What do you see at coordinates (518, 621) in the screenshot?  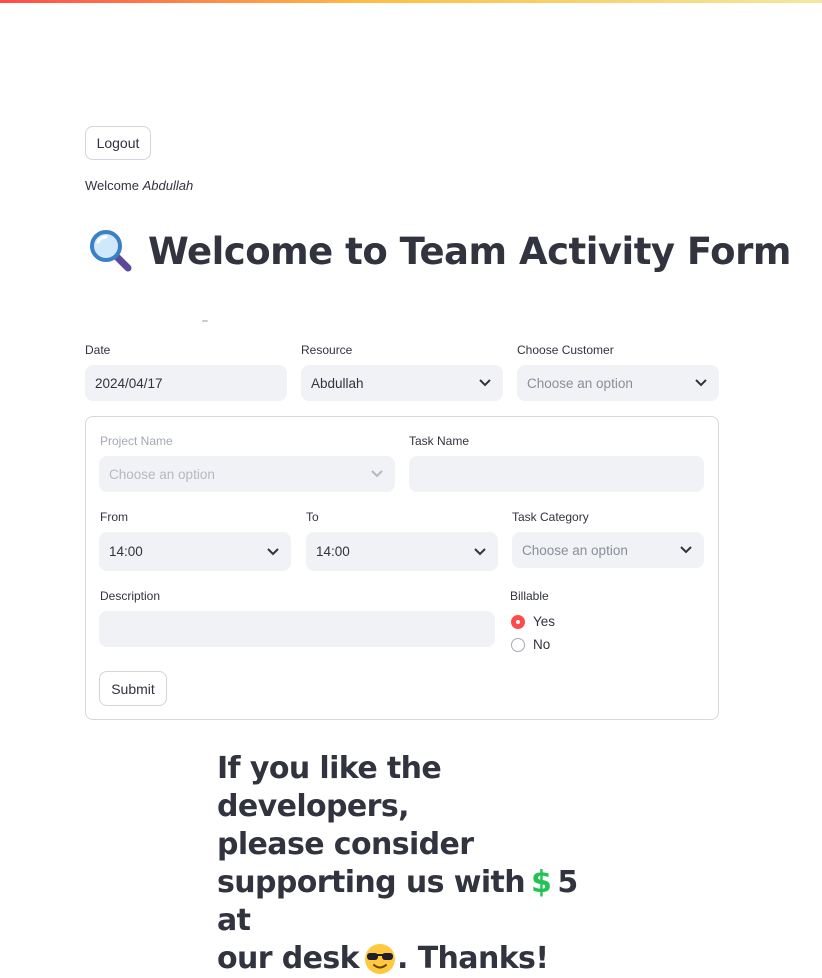 I see `radio-selected-icon` at bounding box center [518, 621].